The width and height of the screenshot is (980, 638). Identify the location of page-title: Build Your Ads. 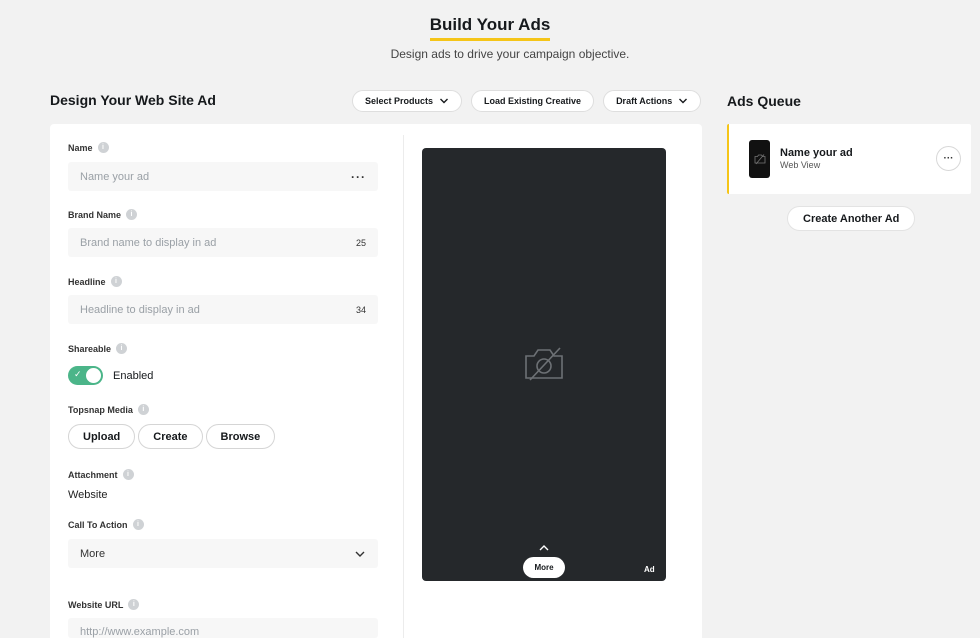
(490, 28).